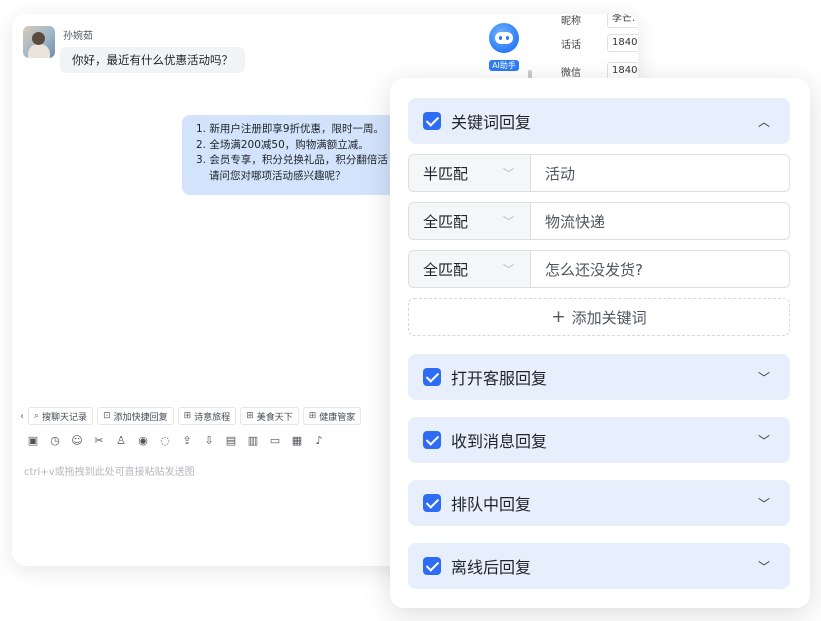  I want to click on quick-action-poetic-journey: ⊞ 诗意旅程, so click(207, 416).